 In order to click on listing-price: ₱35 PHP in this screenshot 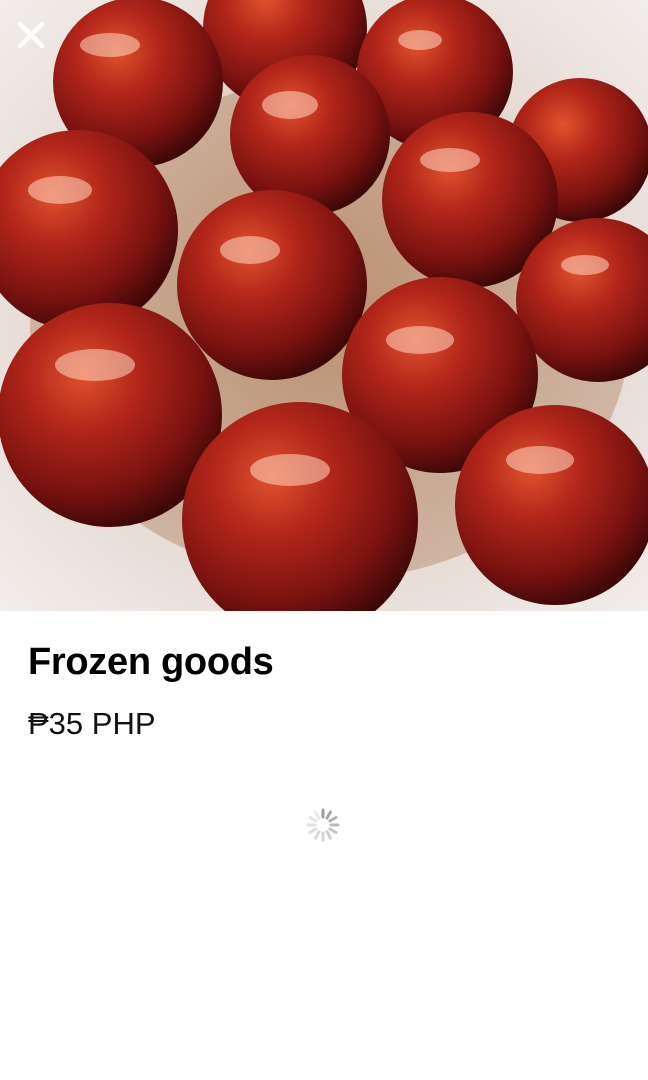, I will do `click(92, 723)`.